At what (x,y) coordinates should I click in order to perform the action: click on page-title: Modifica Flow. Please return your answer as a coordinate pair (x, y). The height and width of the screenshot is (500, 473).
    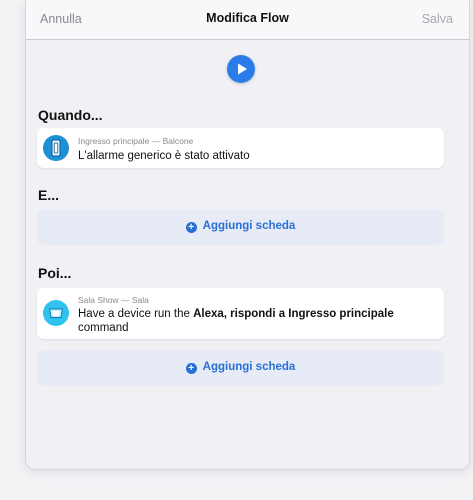
    Looking at the image, I should click on (247, 18).